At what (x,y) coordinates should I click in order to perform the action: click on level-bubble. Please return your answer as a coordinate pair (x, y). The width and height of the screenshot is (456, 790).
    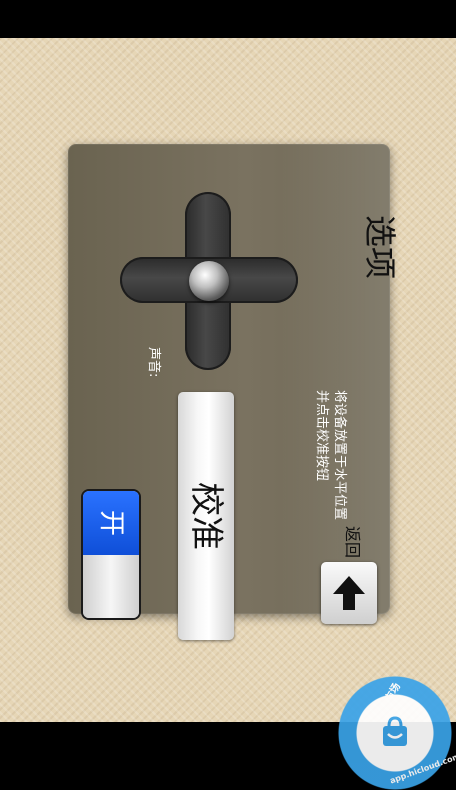
    Looking at the image, I should click on (209, 281).